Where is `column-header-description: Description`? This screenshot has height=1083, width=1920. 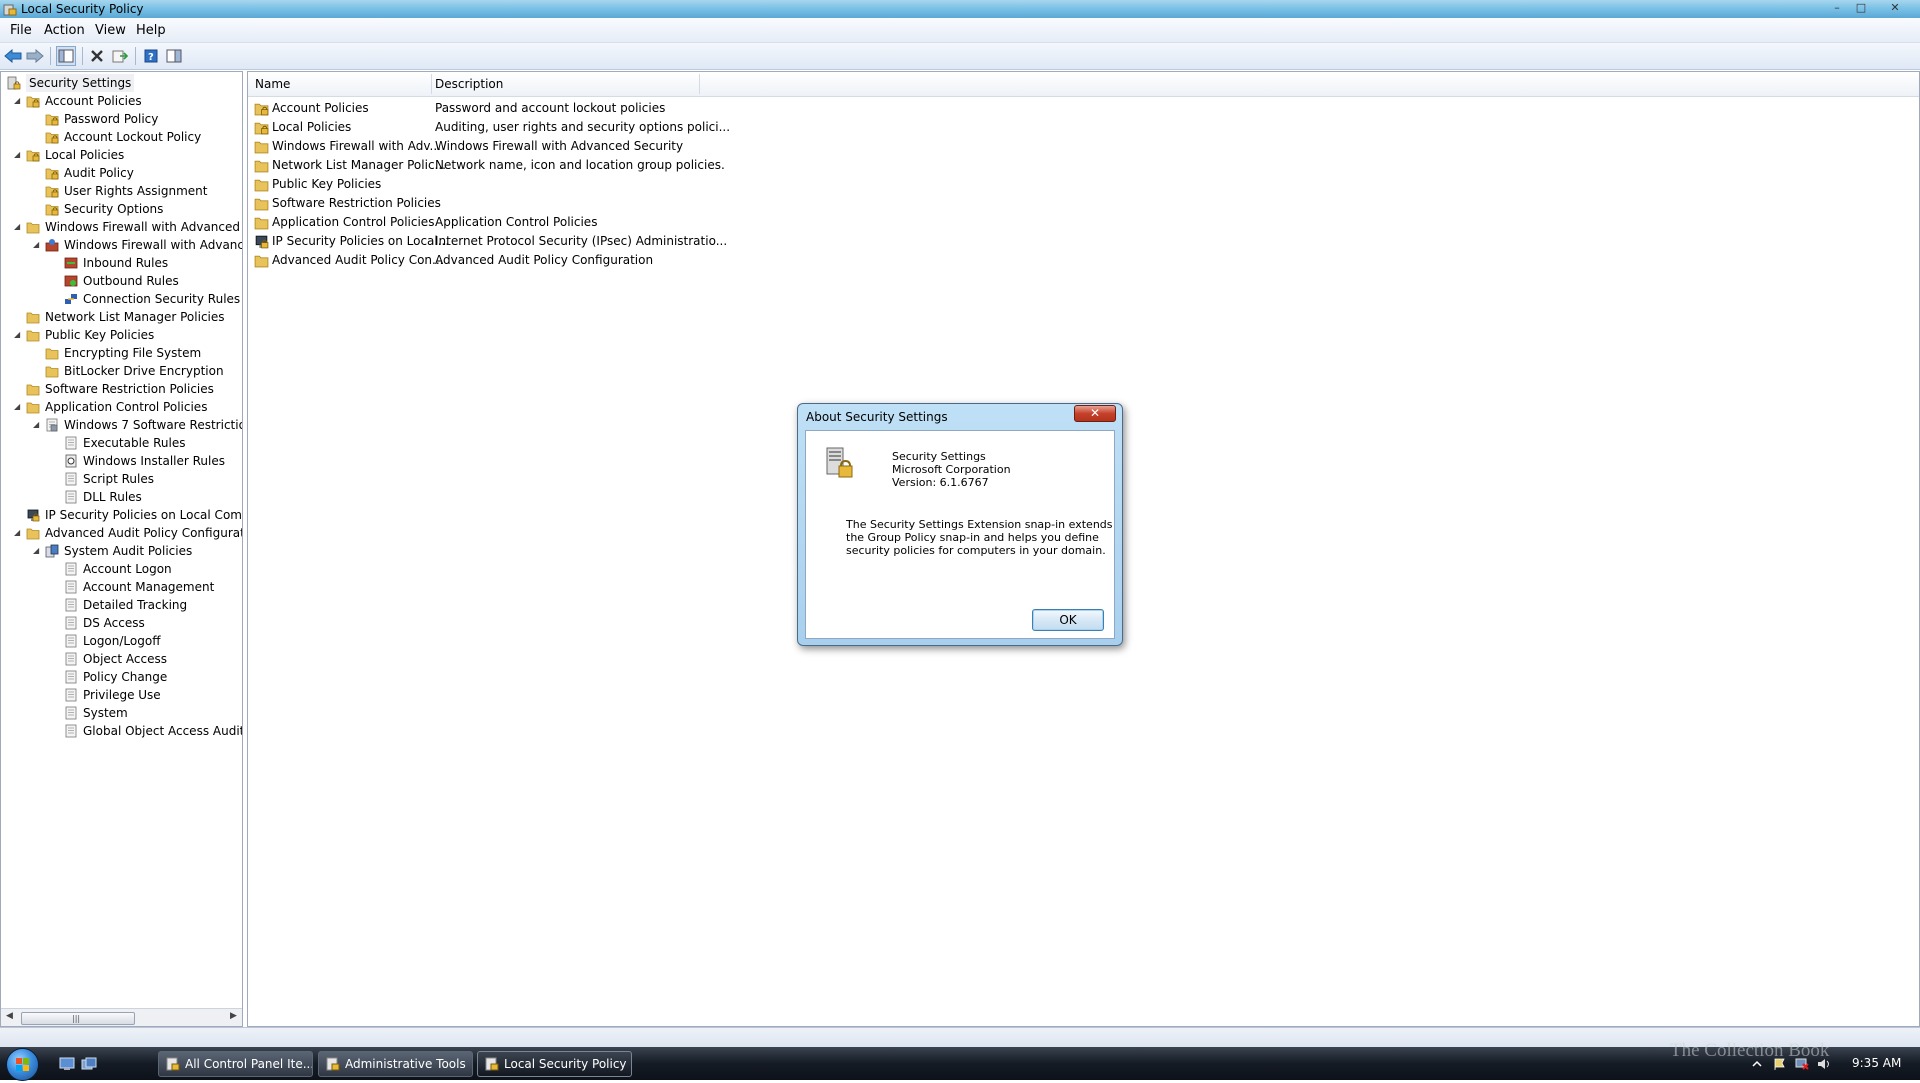
column-header-description: Description is located at coordinates (469, 84).